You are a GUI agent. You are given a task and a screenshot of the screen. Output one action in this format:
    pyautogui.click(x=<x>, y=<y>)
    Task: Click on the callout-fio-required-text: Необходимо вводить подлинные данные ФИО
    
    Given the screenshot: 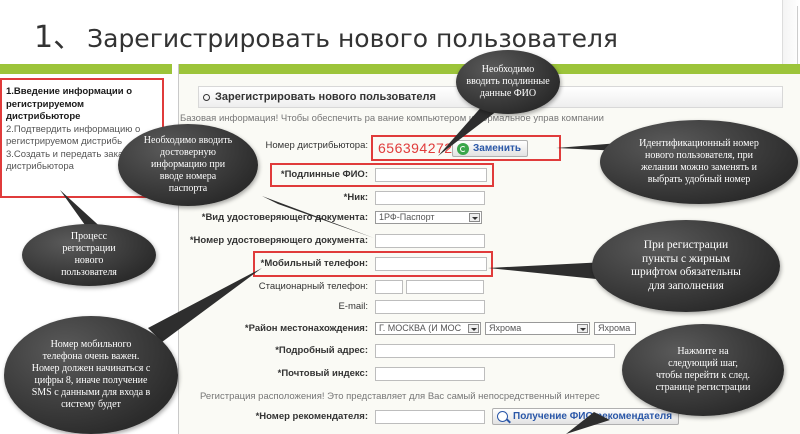 What is the action you would take?
    pyautogui.click(x=508, y=81)
    